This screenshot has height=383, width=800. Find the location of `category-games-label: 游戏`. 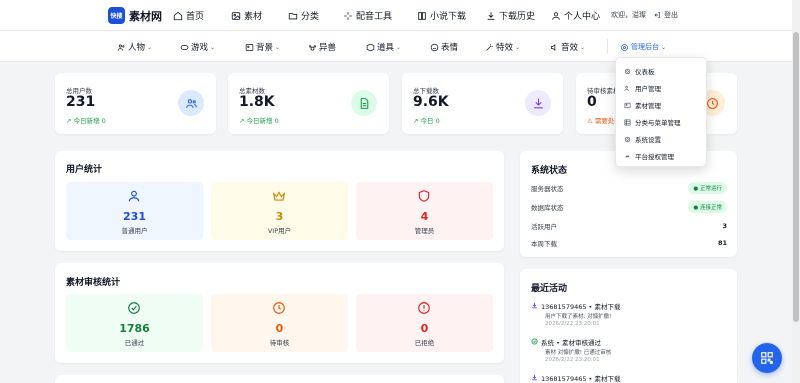

category-games-label: 游戏 is located at coordinates (200, 48).